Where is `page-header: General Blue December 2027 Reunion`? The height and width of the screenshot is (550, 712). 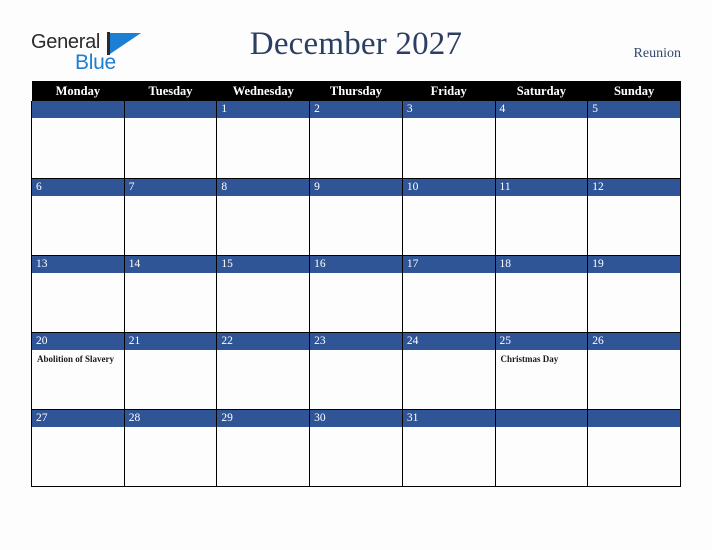 page-header: General Blue December 2027 Reunion is located at coordinates (356, 41).